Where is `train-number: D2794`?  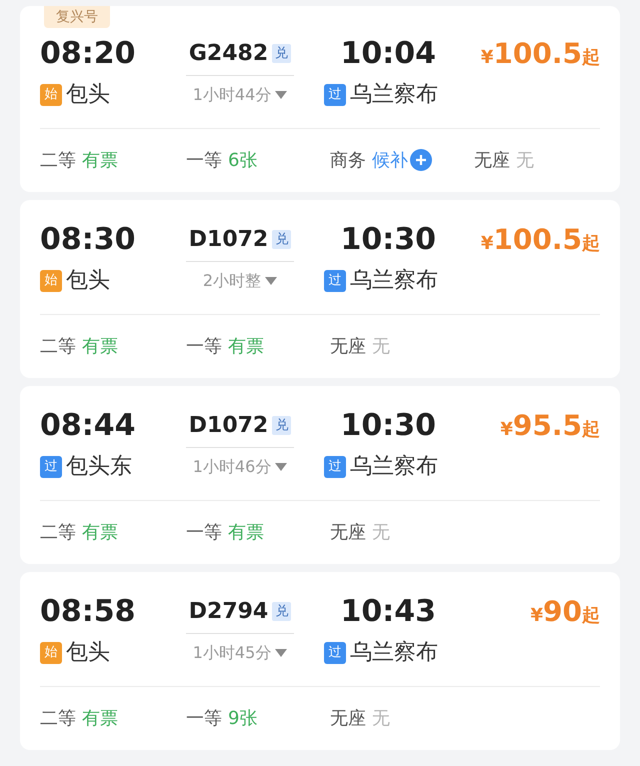 train-number: D2794 is located at coordinates (228, 612).